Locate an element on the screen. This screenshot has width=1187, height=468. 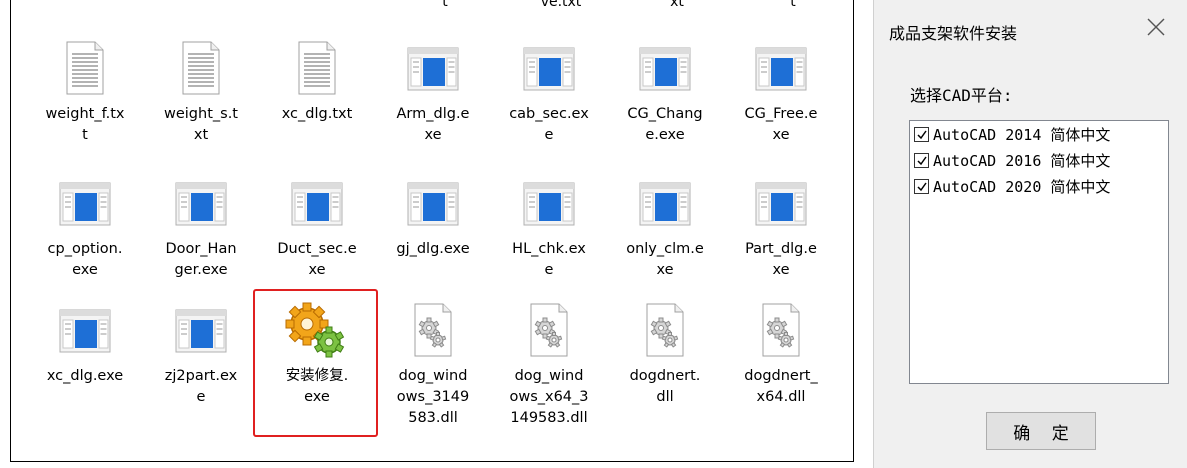
close-icon is located at coordinates (1156, 27).